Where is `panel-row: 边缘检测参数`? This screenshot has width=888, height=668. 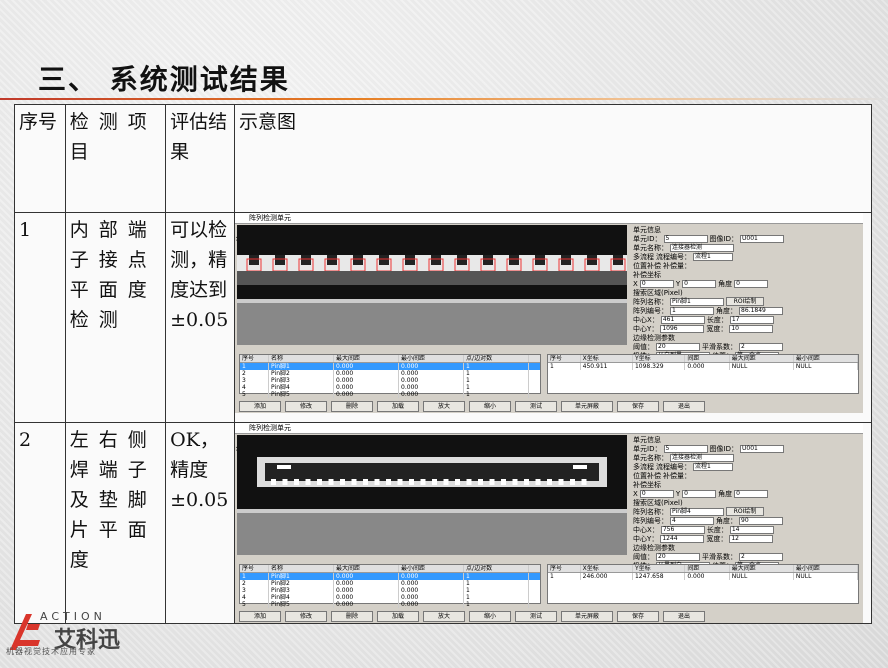 panel-row: 边缘检测参数 is located at coordinates (744, 337).